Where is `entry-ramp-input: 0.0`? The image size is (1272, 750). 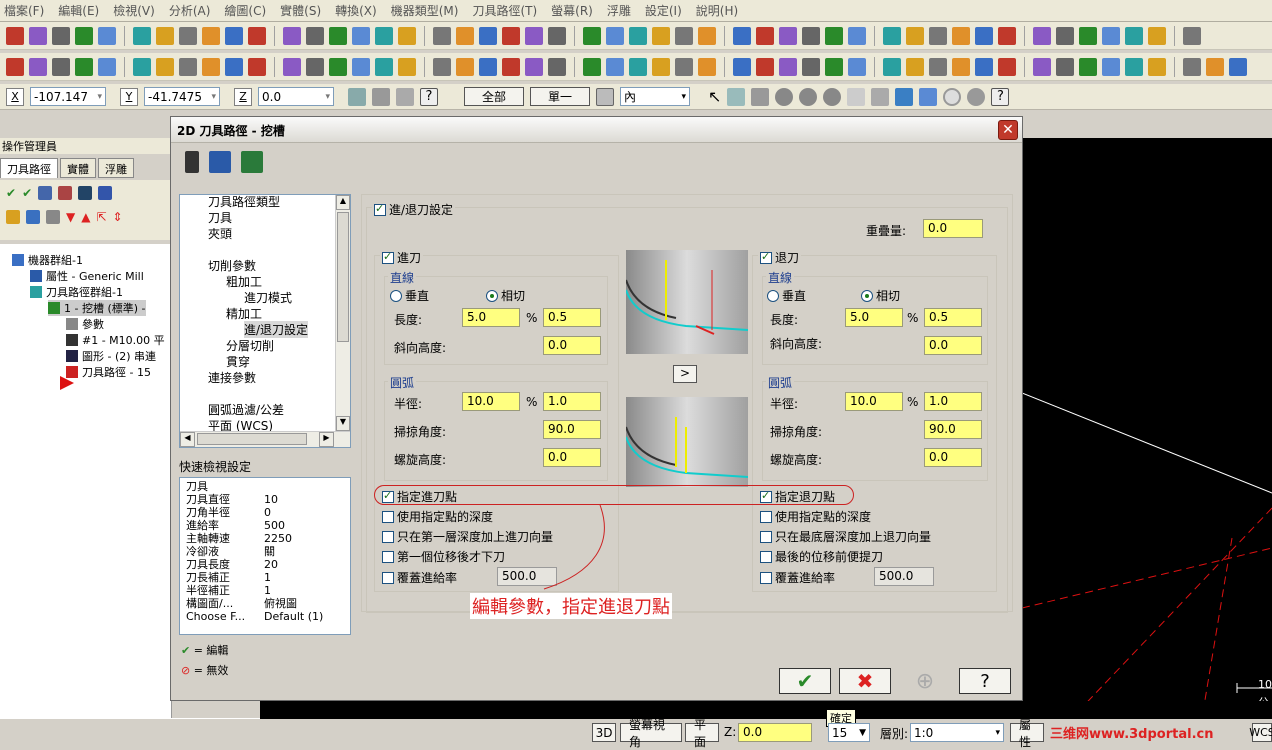
entry-ramp-input: 0.0 is located at coordinates (572, 345).